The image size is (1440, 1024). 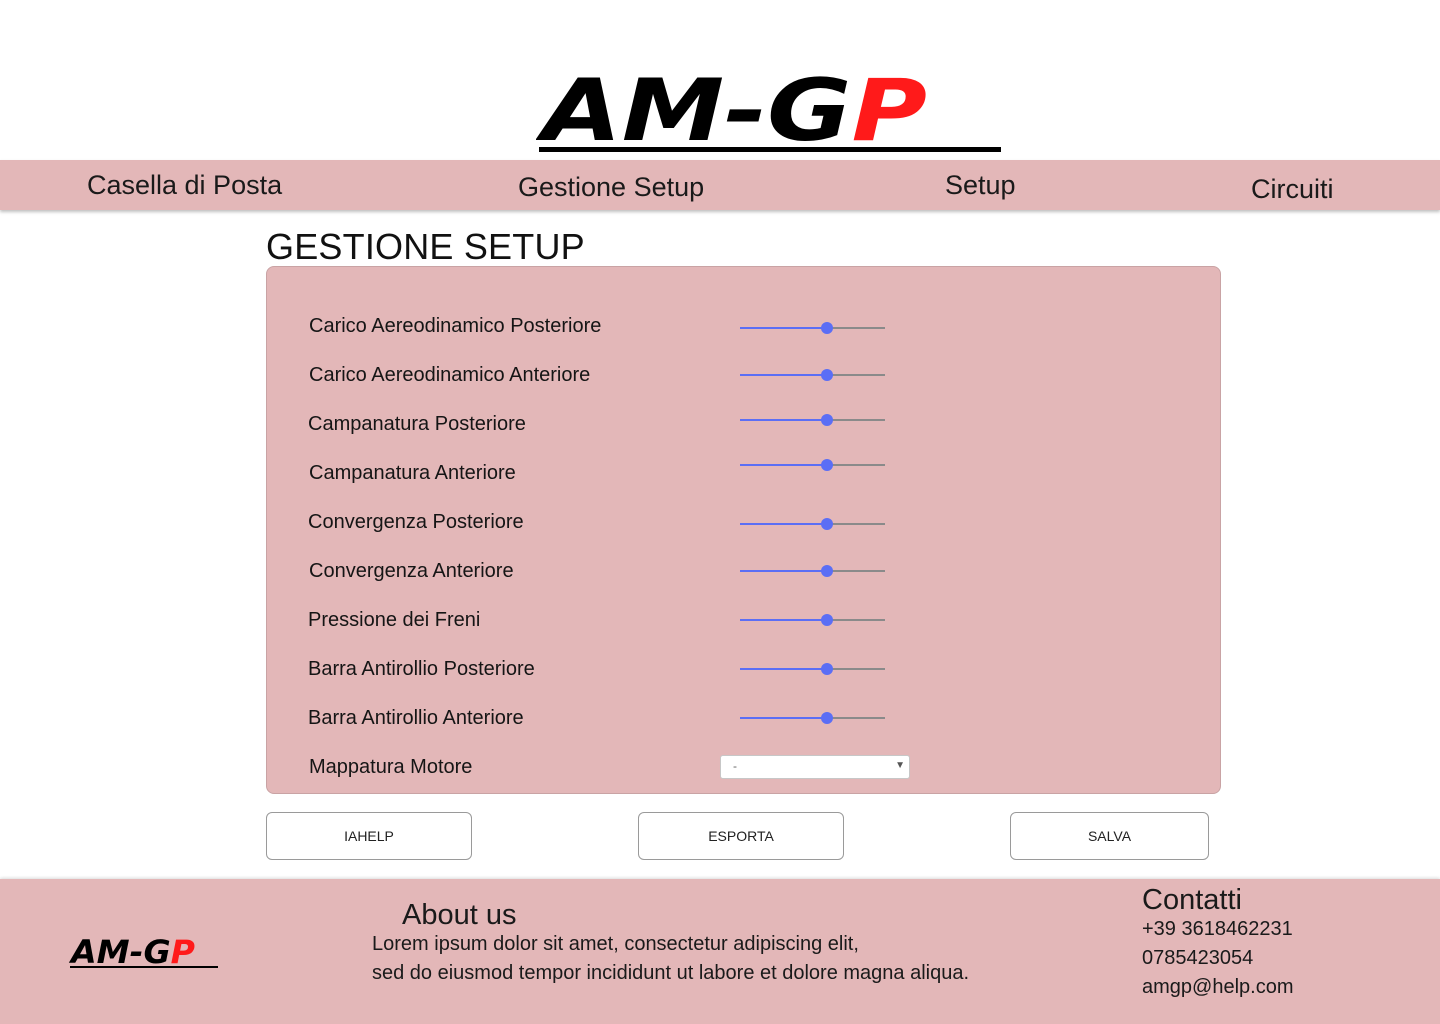 What do you see at coordinates (735, 766) in the screenshot?
I see `engine-map-value: -` at bounding box center [735, 766].